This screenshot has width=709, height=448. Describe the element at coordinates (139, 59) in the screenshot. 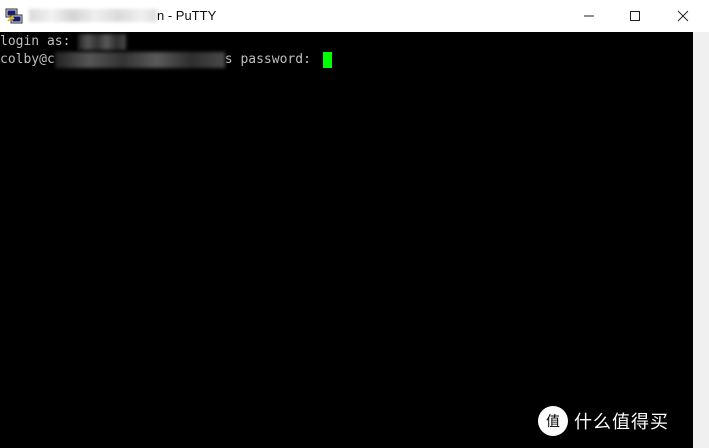

I see `hostname-redacted` at that location.